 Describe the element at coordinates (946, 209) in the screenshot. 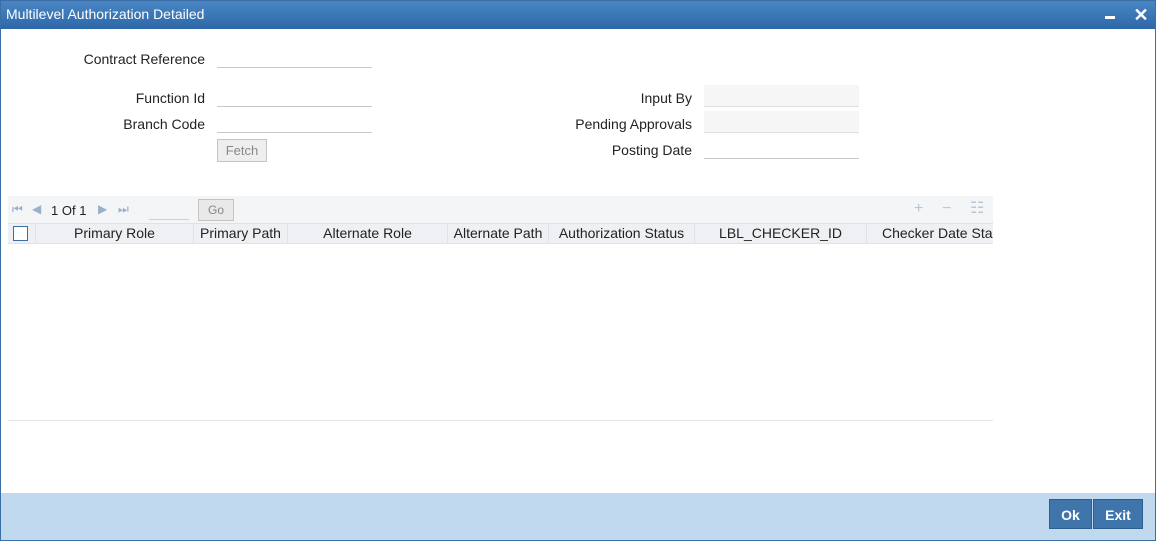

I see `delete-row-icon: −` at that location.